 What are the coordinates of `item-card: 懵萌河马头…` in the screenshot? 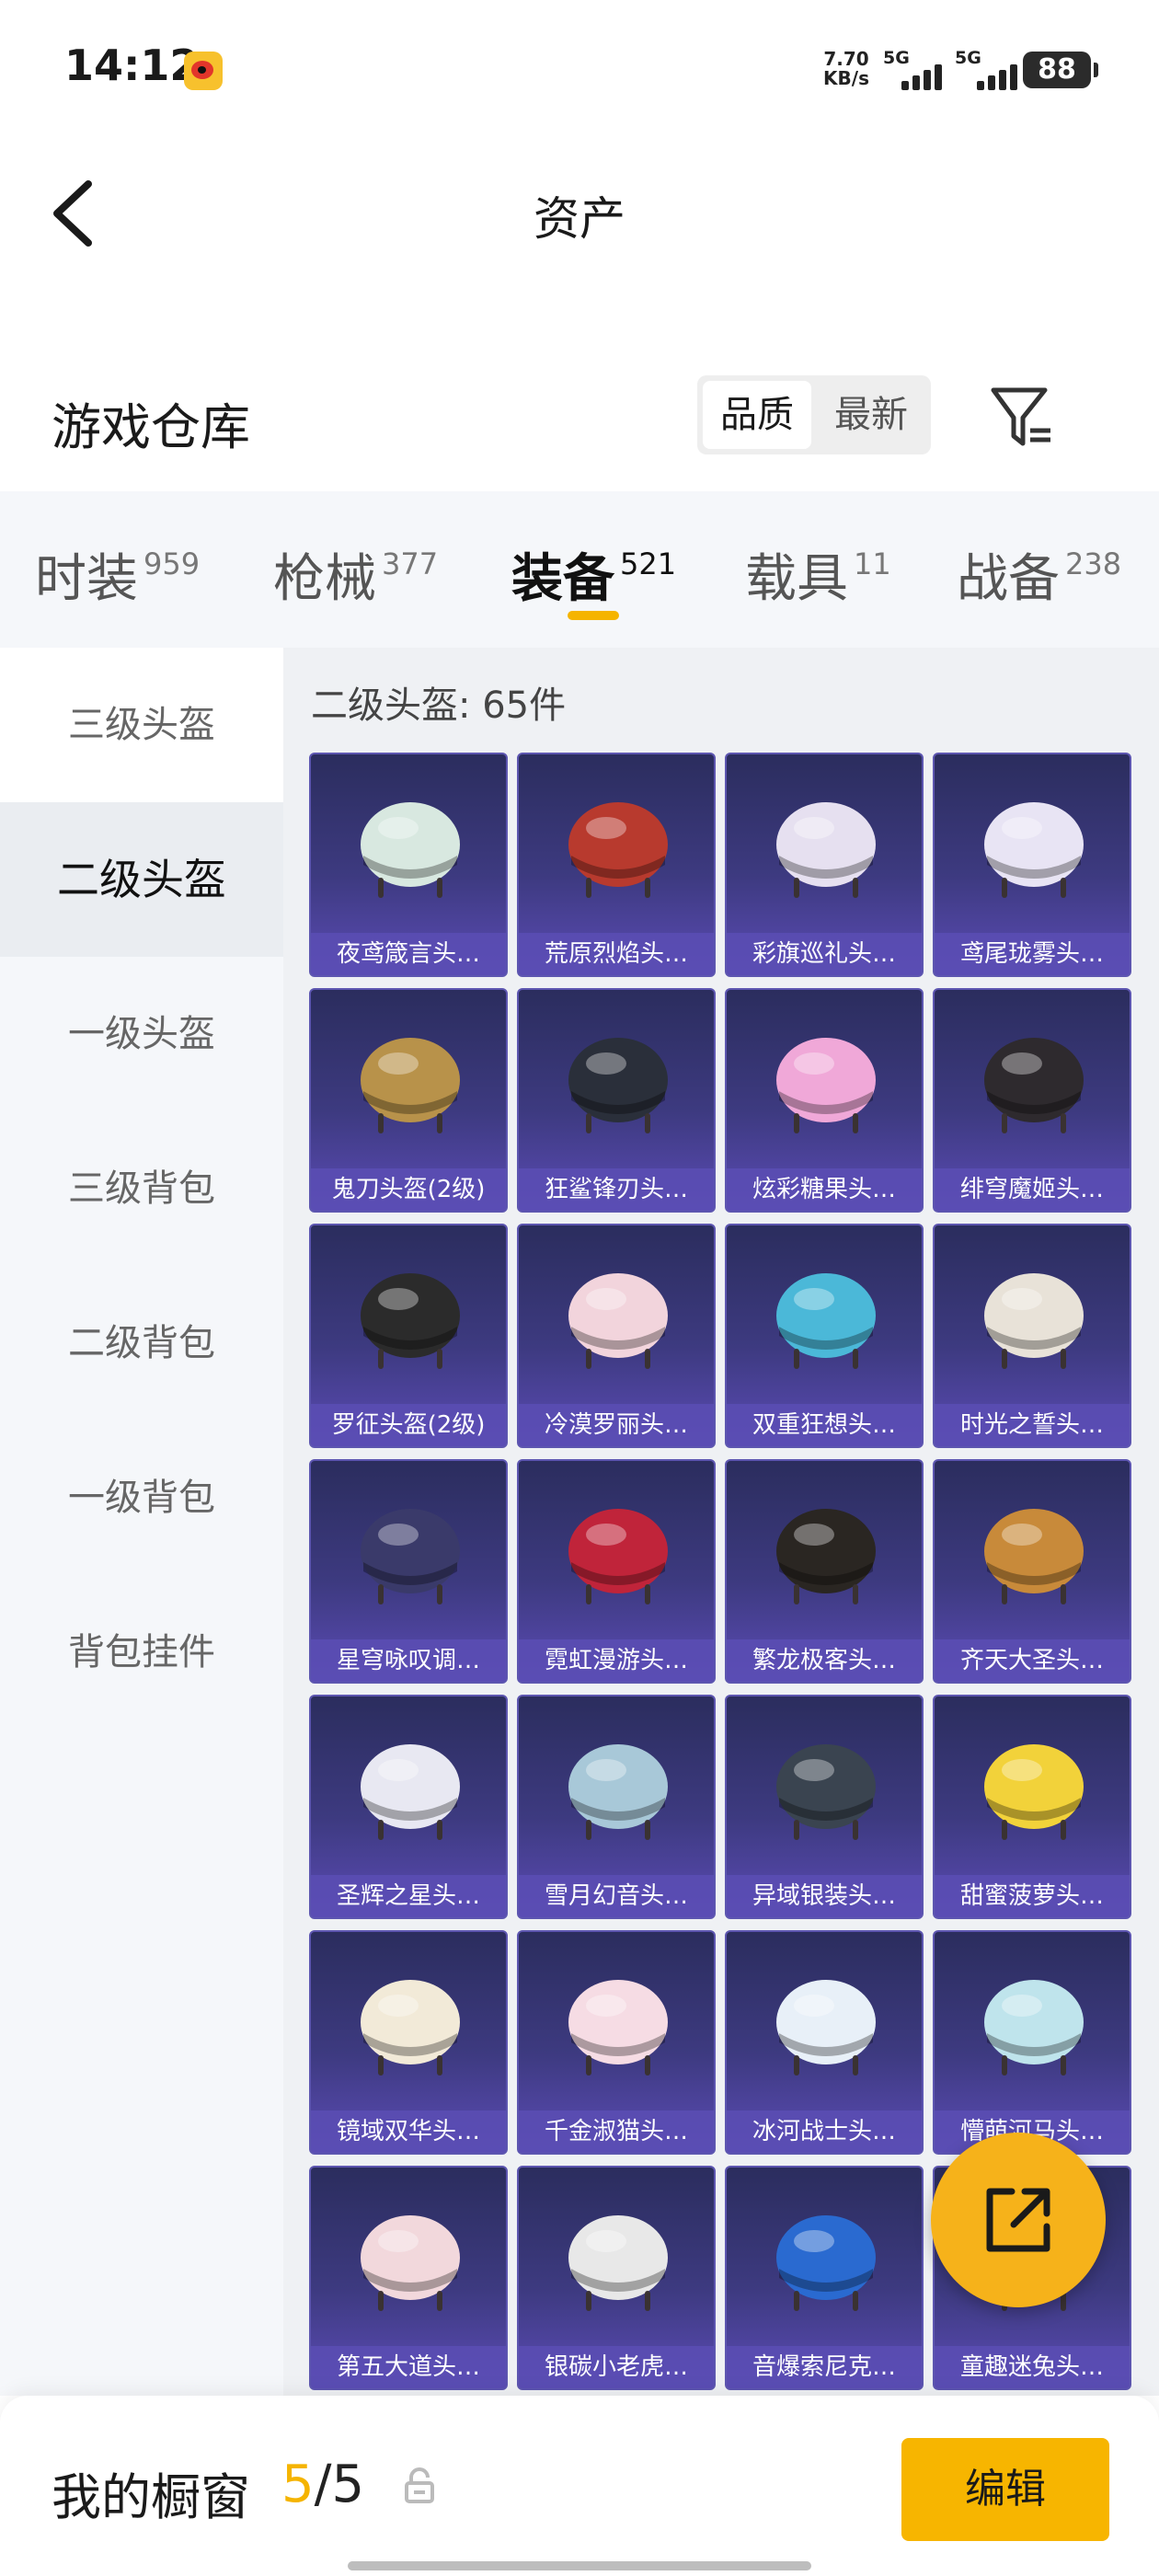 It's located at (1032, 2043).